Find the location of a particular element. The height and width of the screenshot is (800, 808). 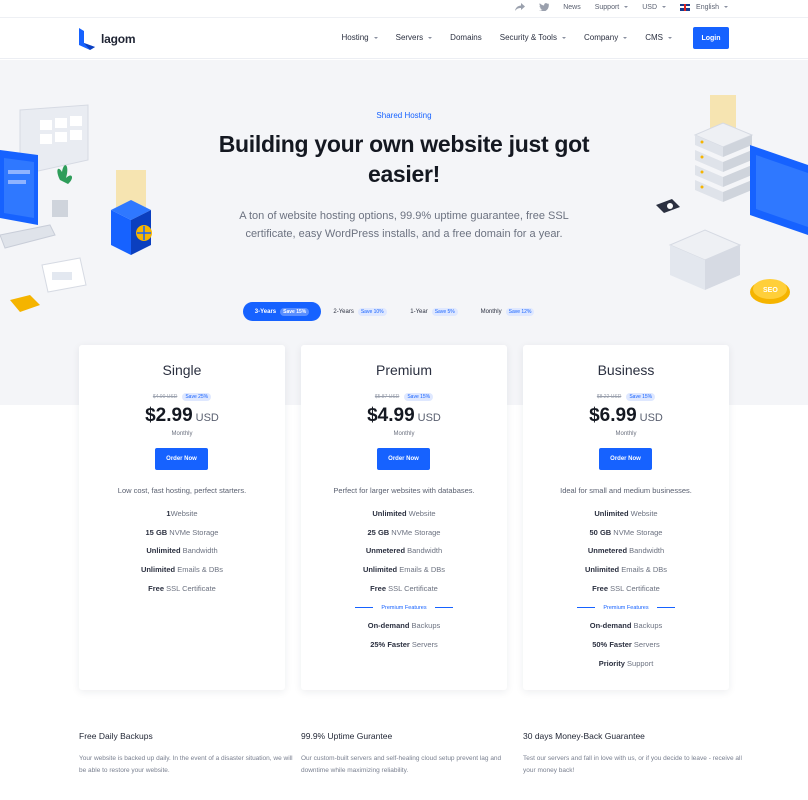

currency-selector: USD is located at coordinates (654, 7).